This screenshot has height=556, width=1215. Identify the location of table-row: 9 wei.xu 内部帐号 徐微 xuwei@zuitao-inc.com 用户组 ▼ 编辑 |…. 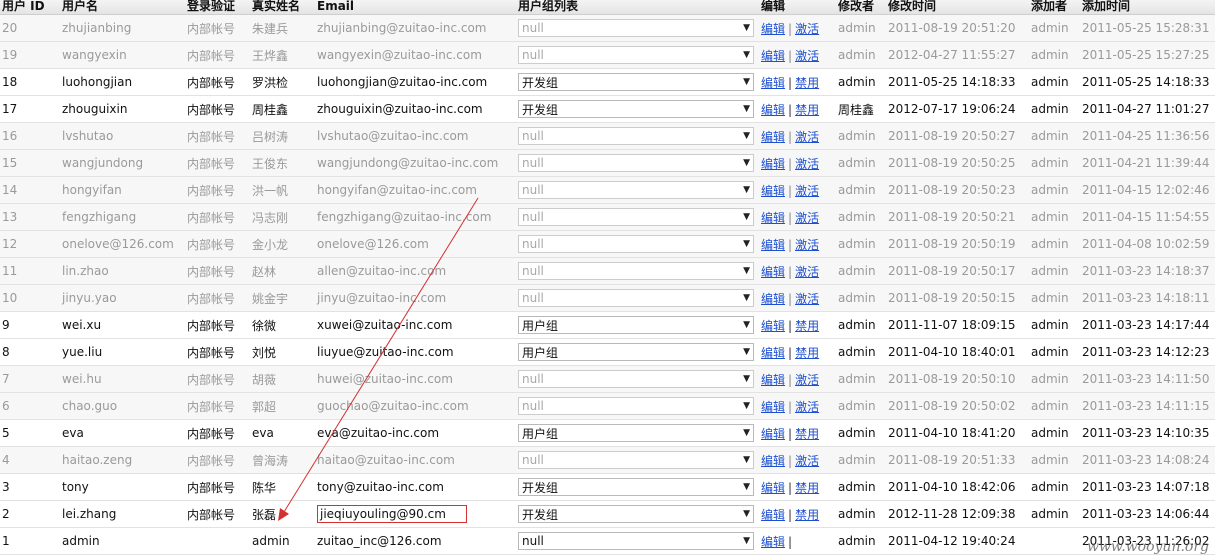
(607, 325).